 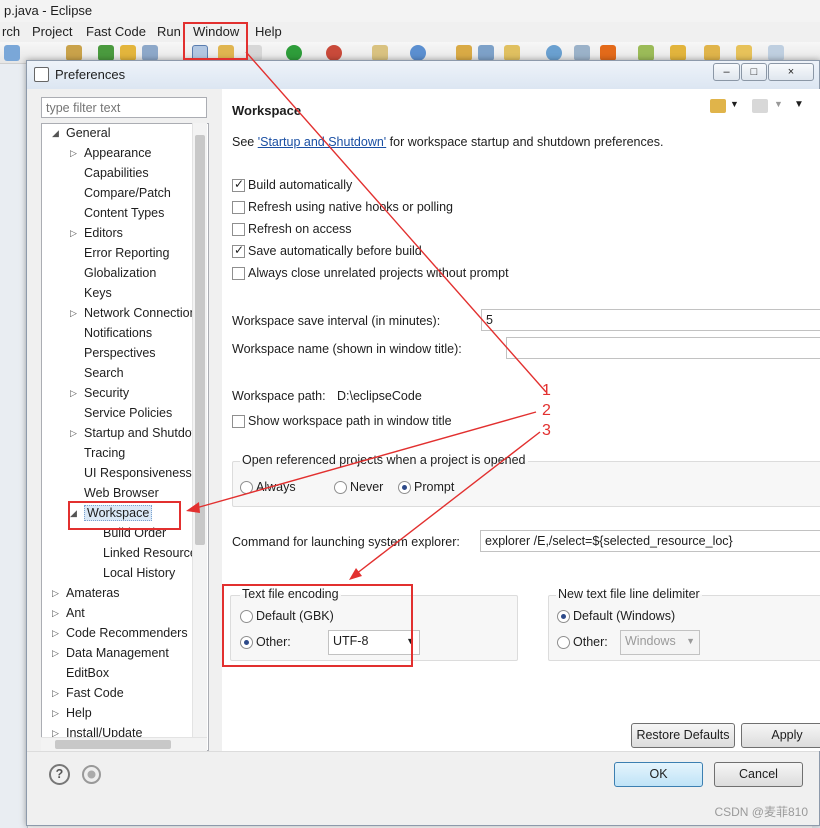 What do you see at coordinates (546, 430) in the screenshot?
I see `annotation-number-3: 3` at bounding box center [546, 430].